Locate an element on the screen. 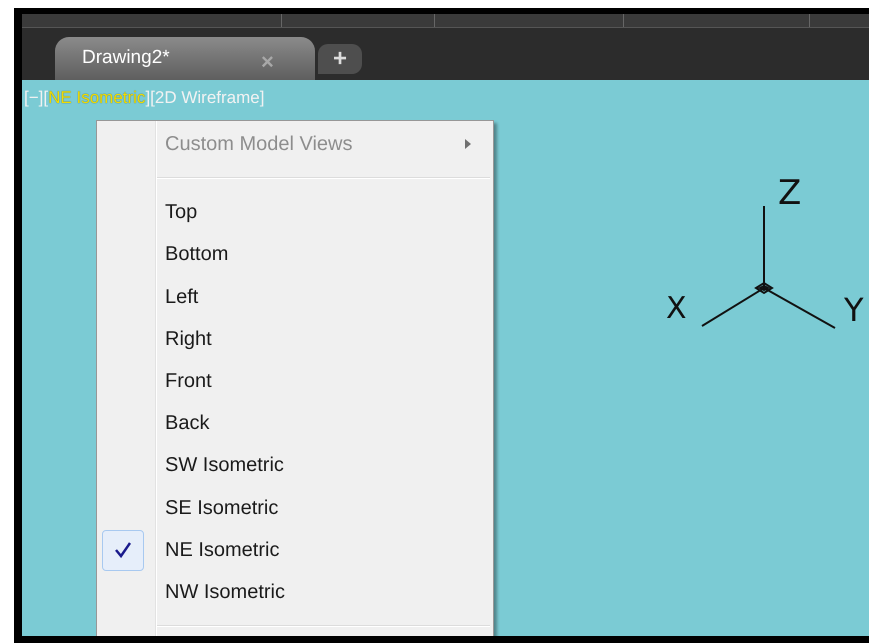  new-tab-button: + is located at coordinates (340, 59).